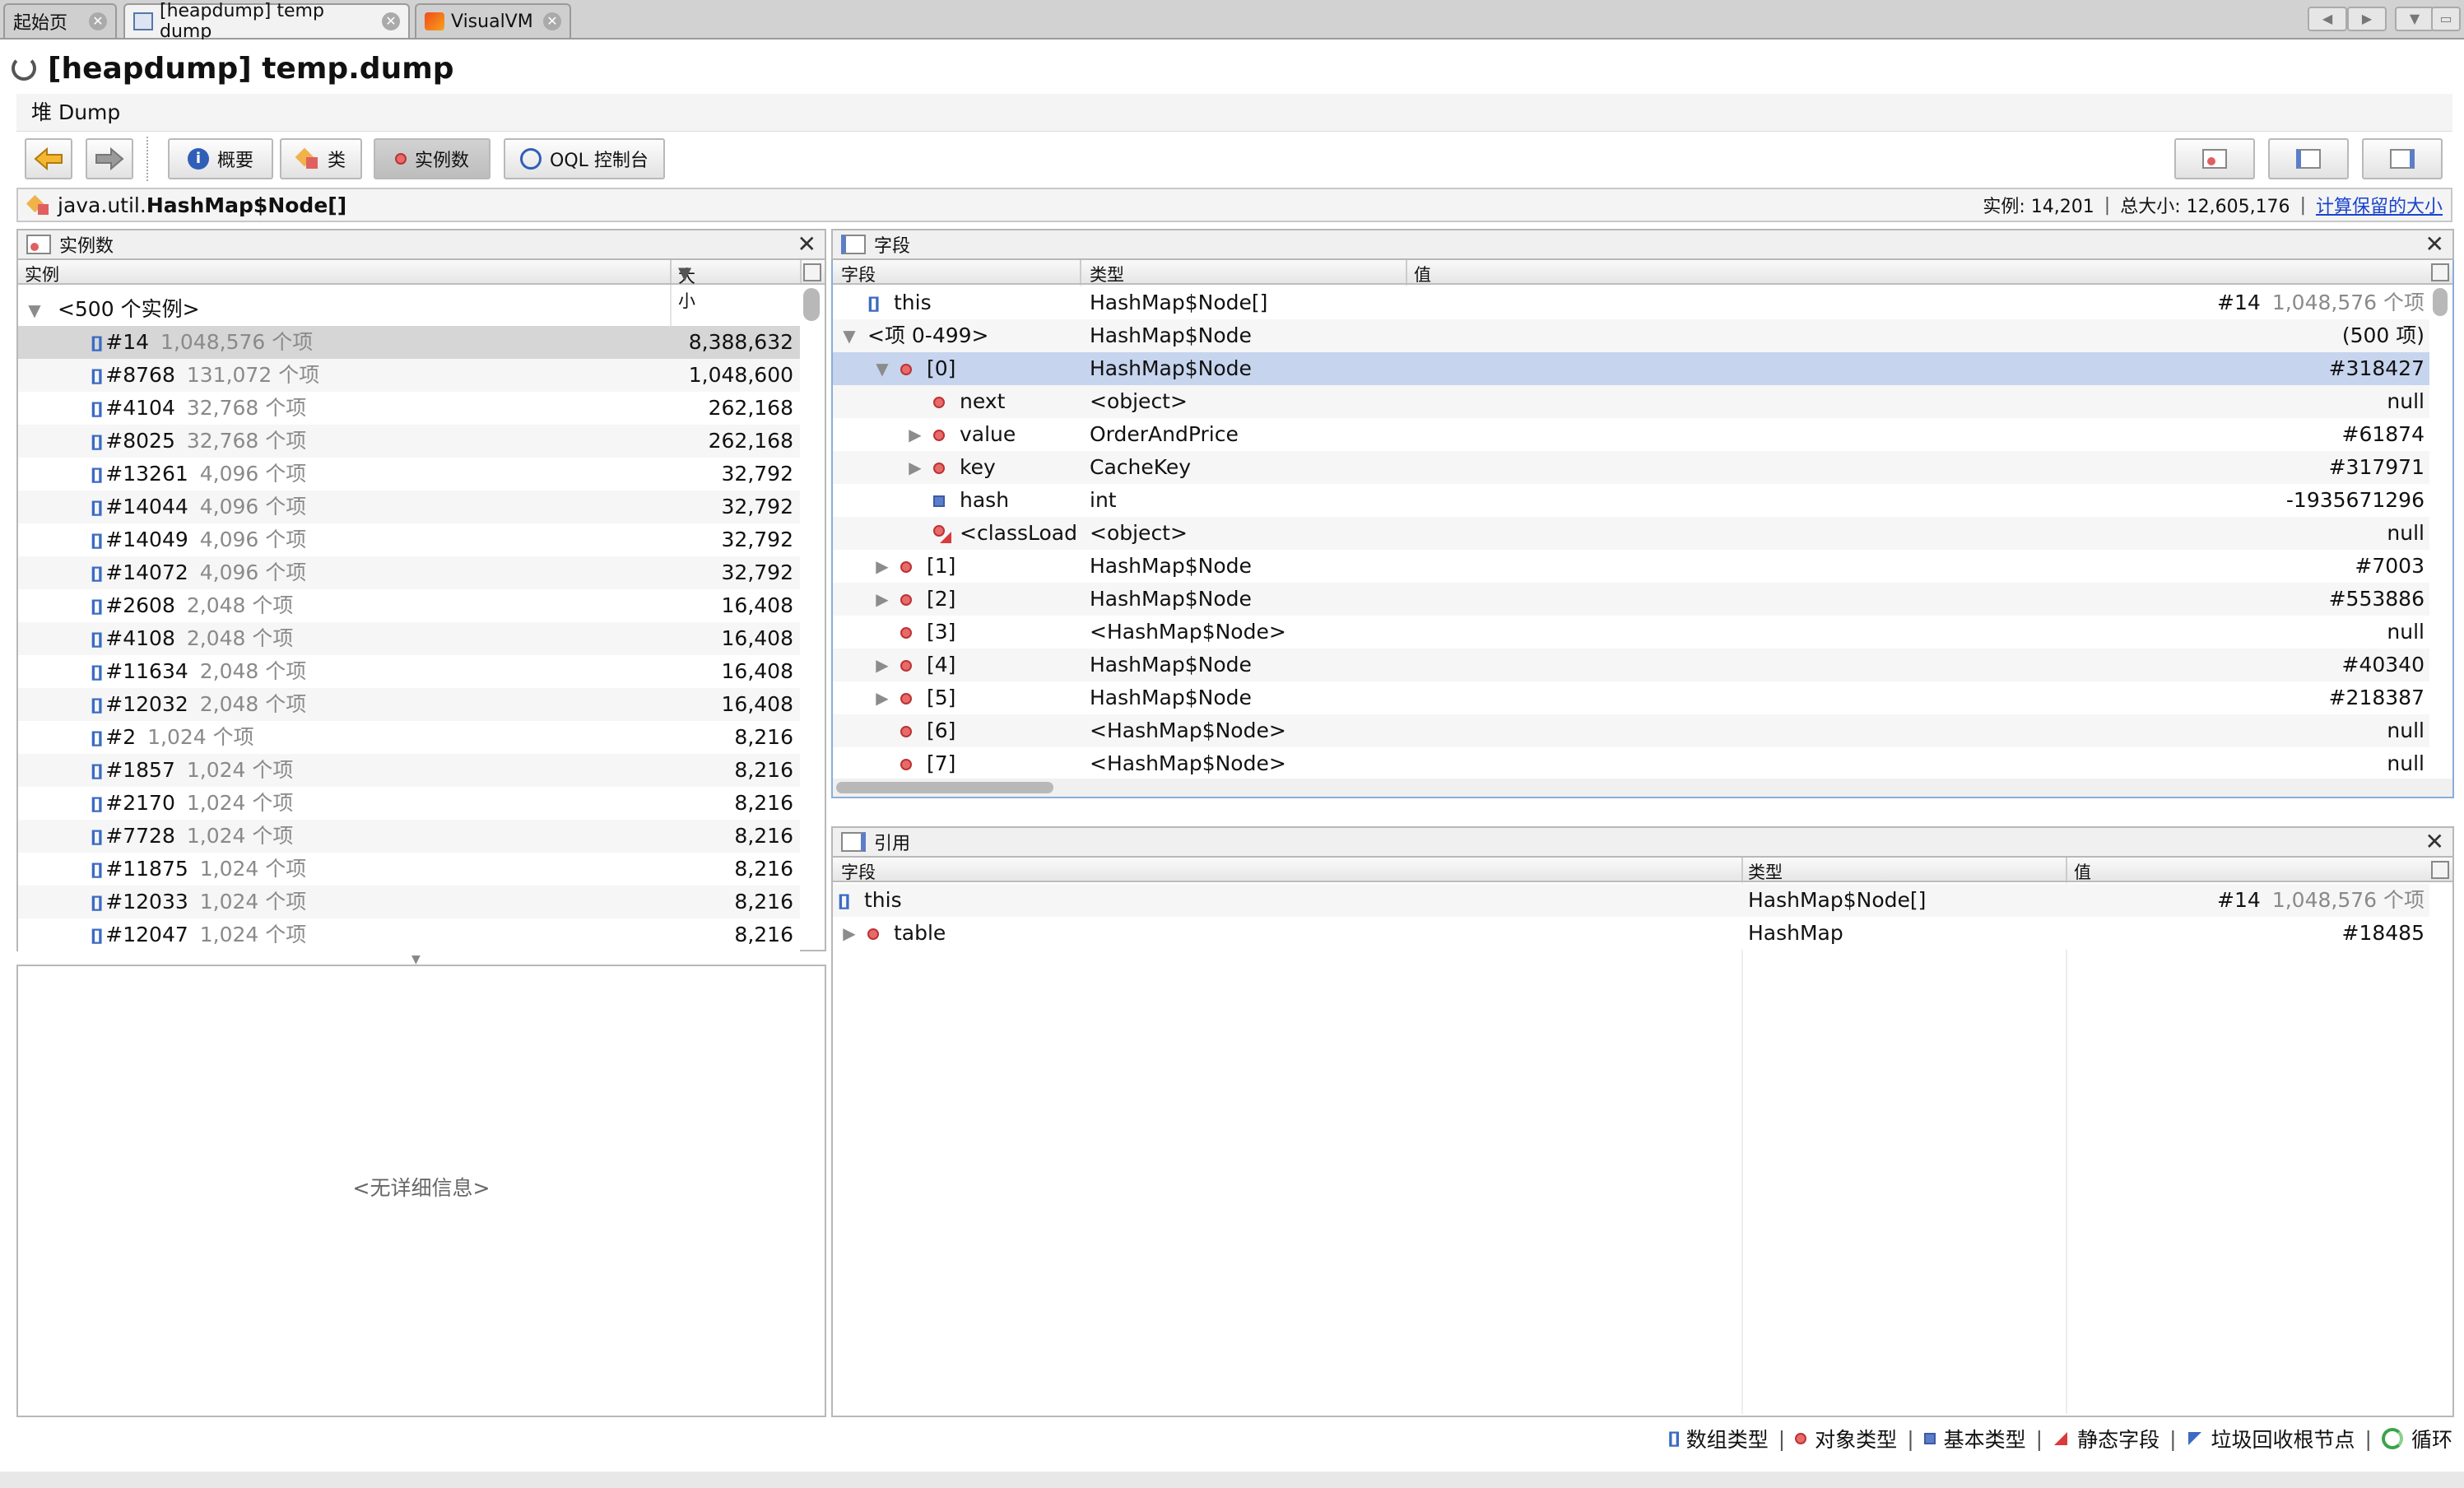 The image size is (2464, 1488). I want to click on compute-retained-size-link: 计算保留的大小, so click(2379, 205).